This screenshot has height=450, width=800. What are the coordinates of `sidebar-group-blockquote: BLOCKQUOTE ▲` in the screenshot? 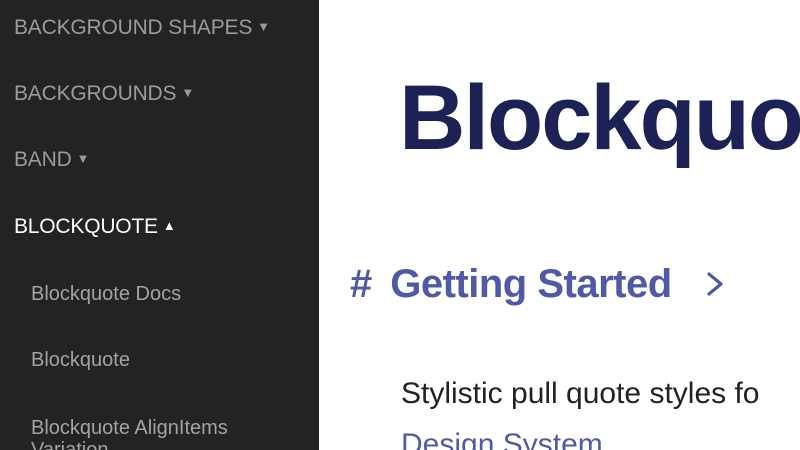 It's located at (95, 227).